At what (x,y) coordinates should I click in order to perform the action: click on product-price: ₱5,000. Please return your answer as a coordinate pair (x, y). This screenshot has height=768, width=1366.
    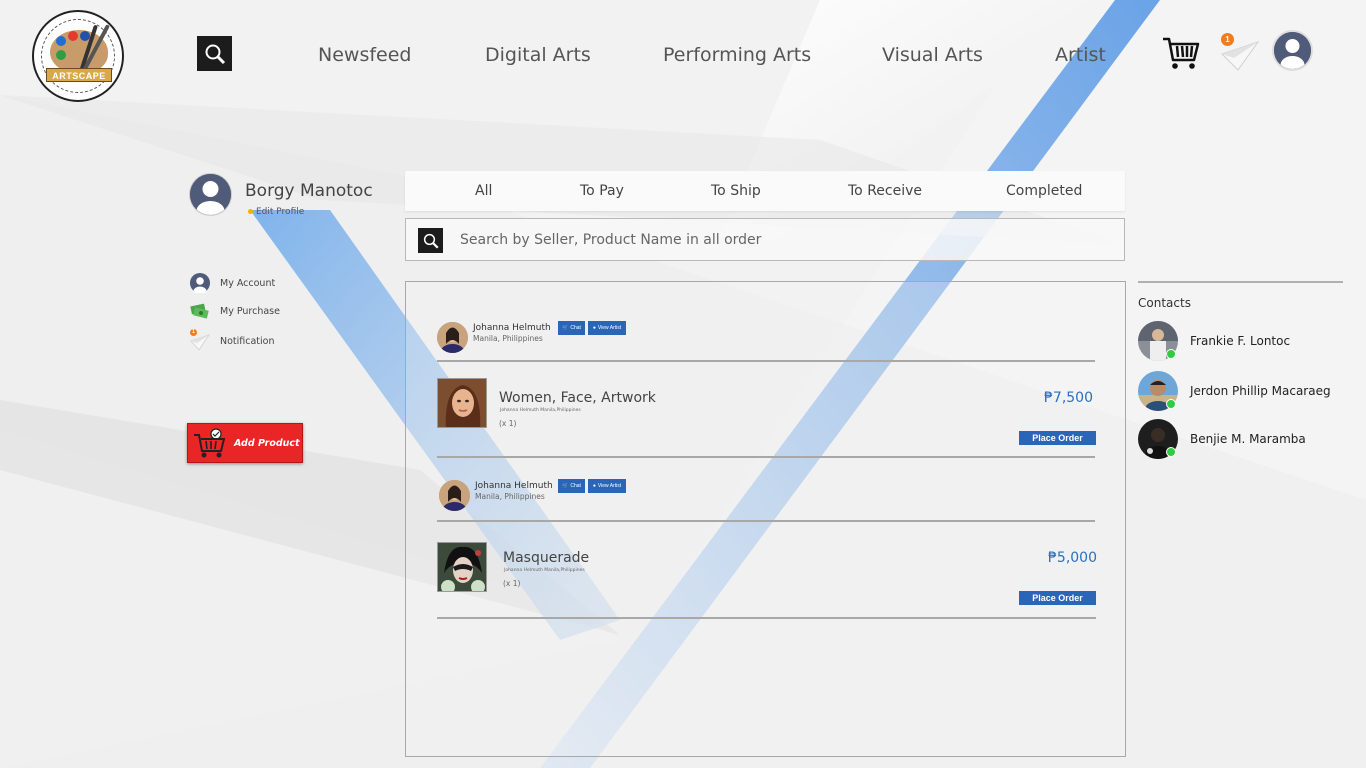
    Looking at the image, I should click on (1072, 558).